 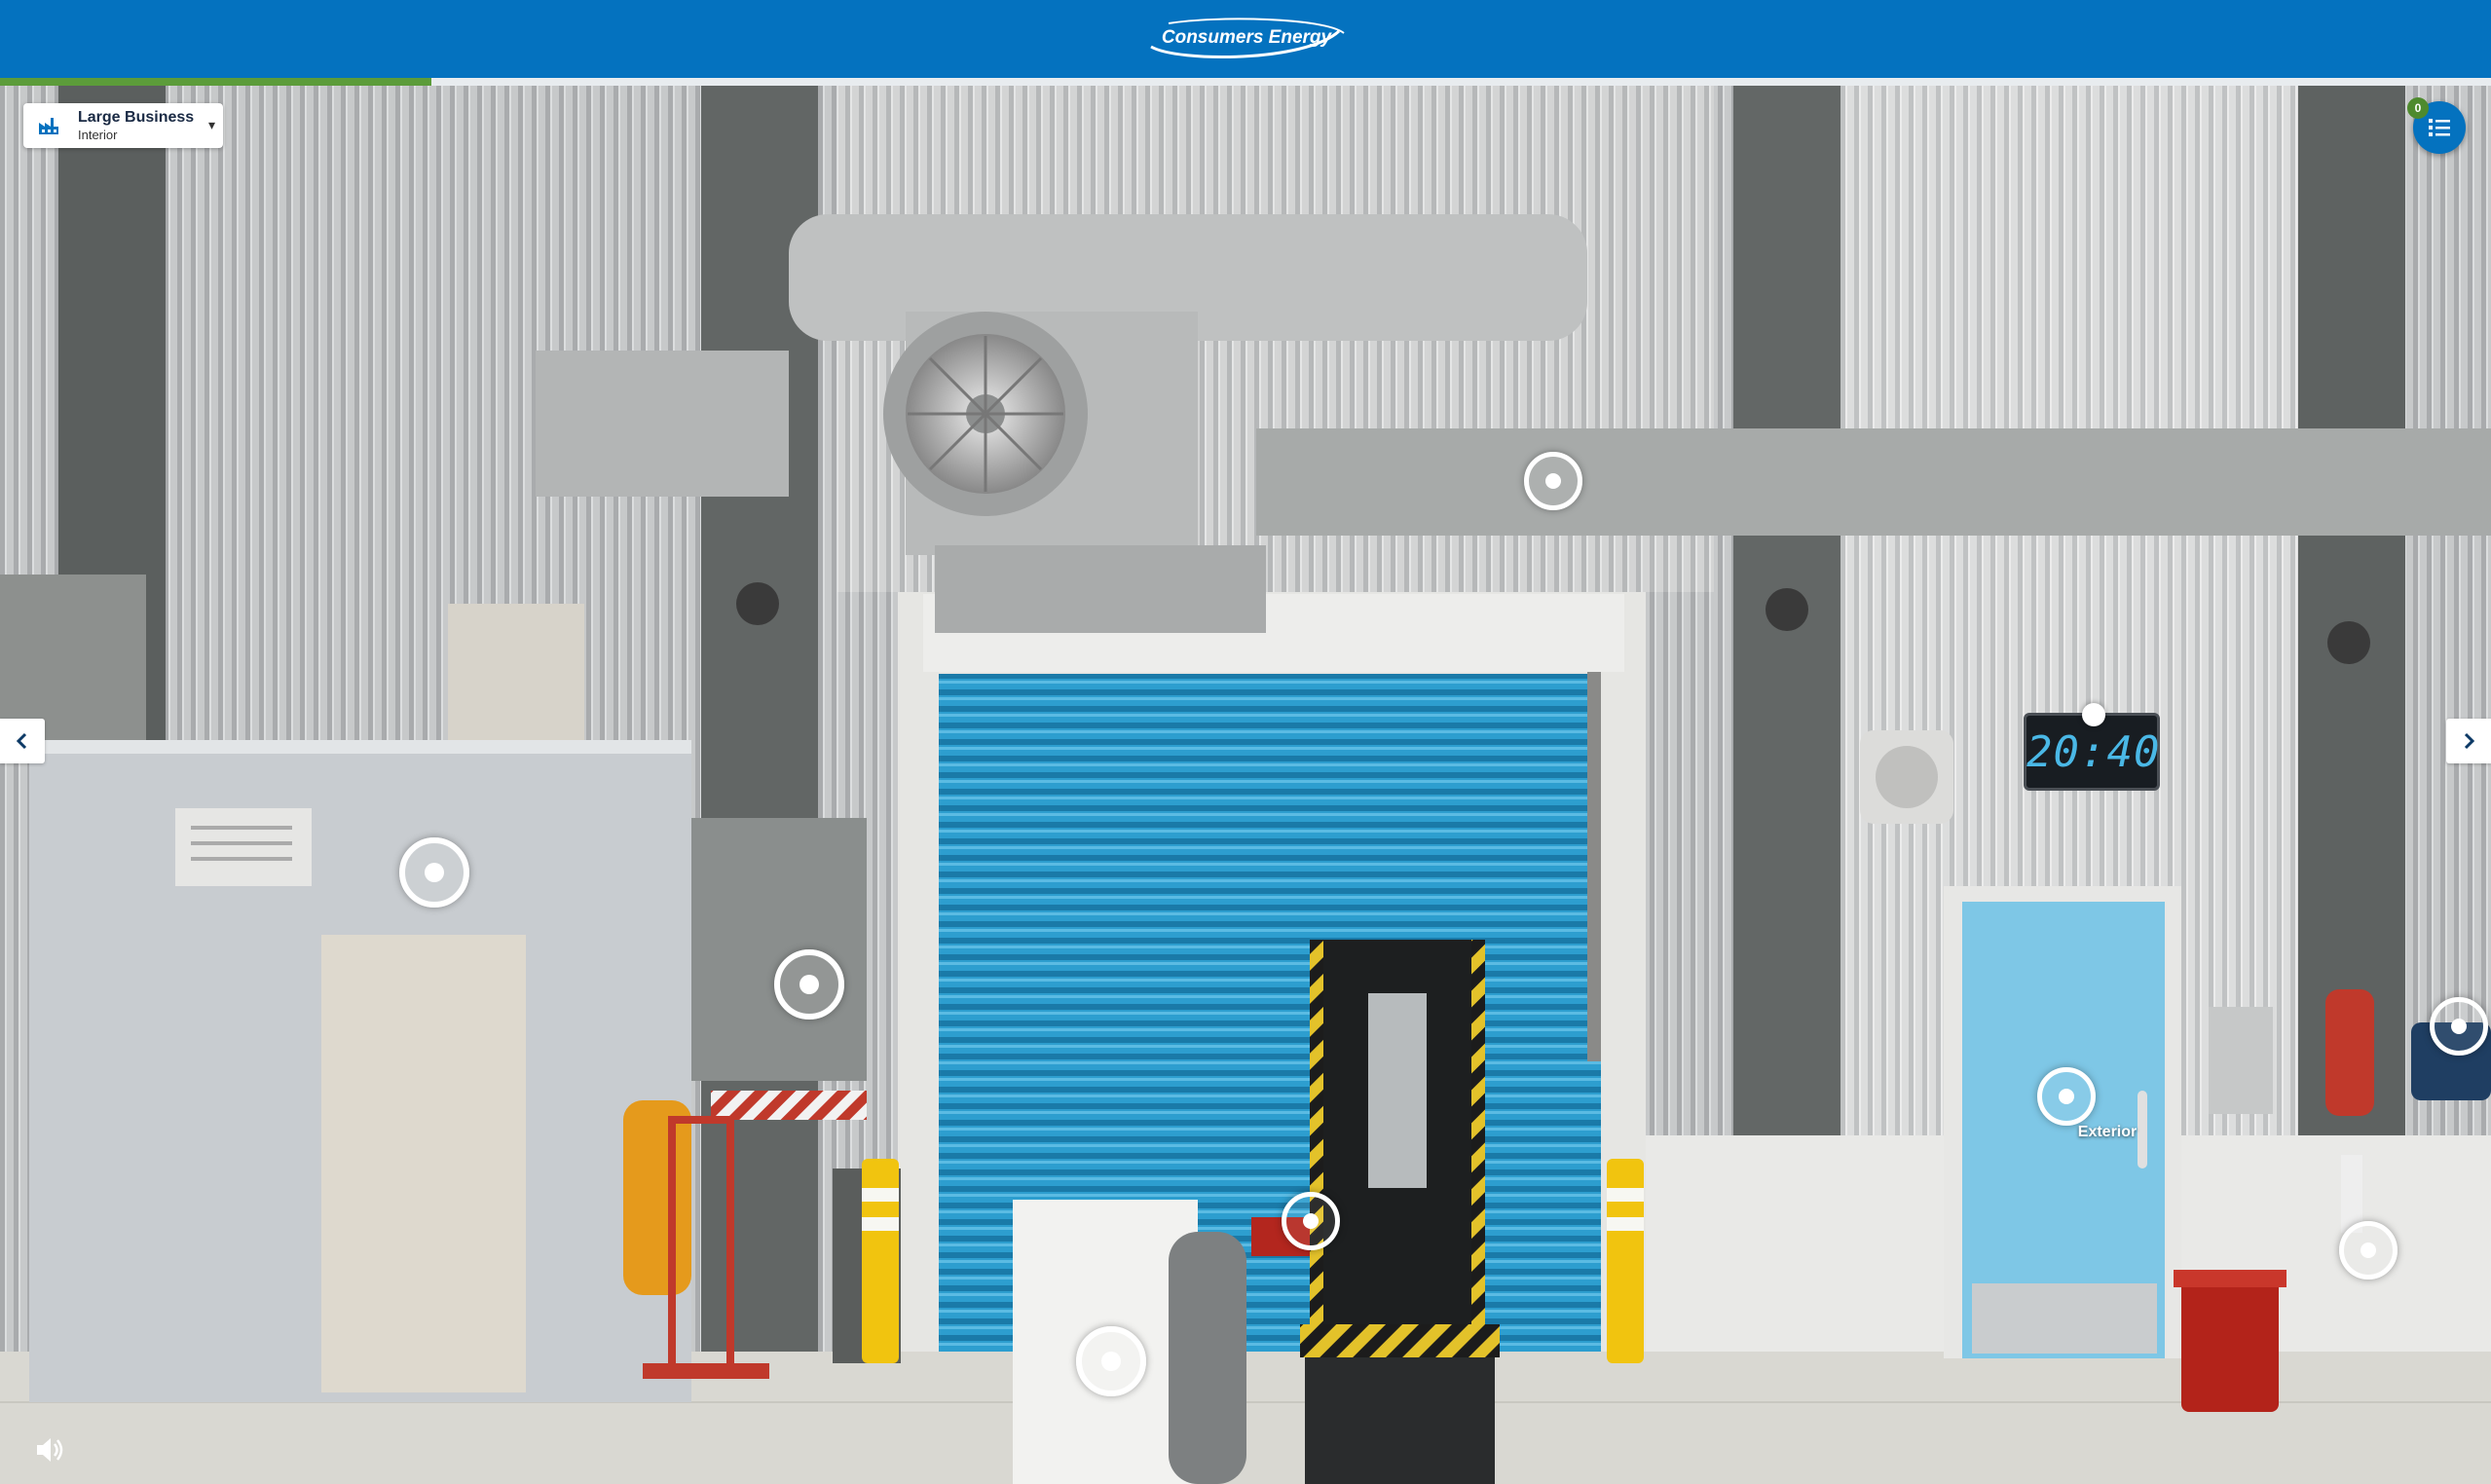 What do you see at coordinates (2066, 1096) in the screenshot?
I see `hotspot-exterior-door` at bounding box center [2066, 1096].